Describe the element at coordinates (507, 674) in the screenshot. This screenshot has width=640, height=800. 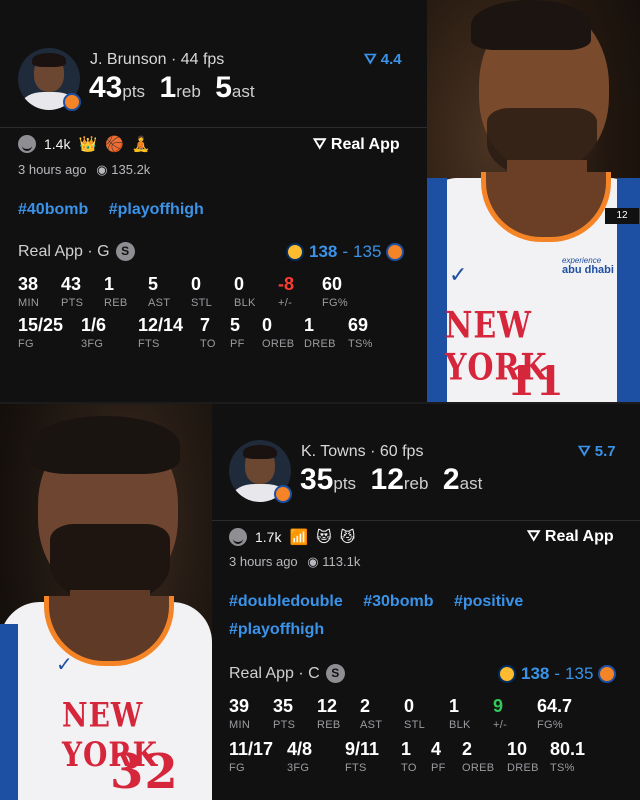
I see `pacers-logo-icon` at that location.